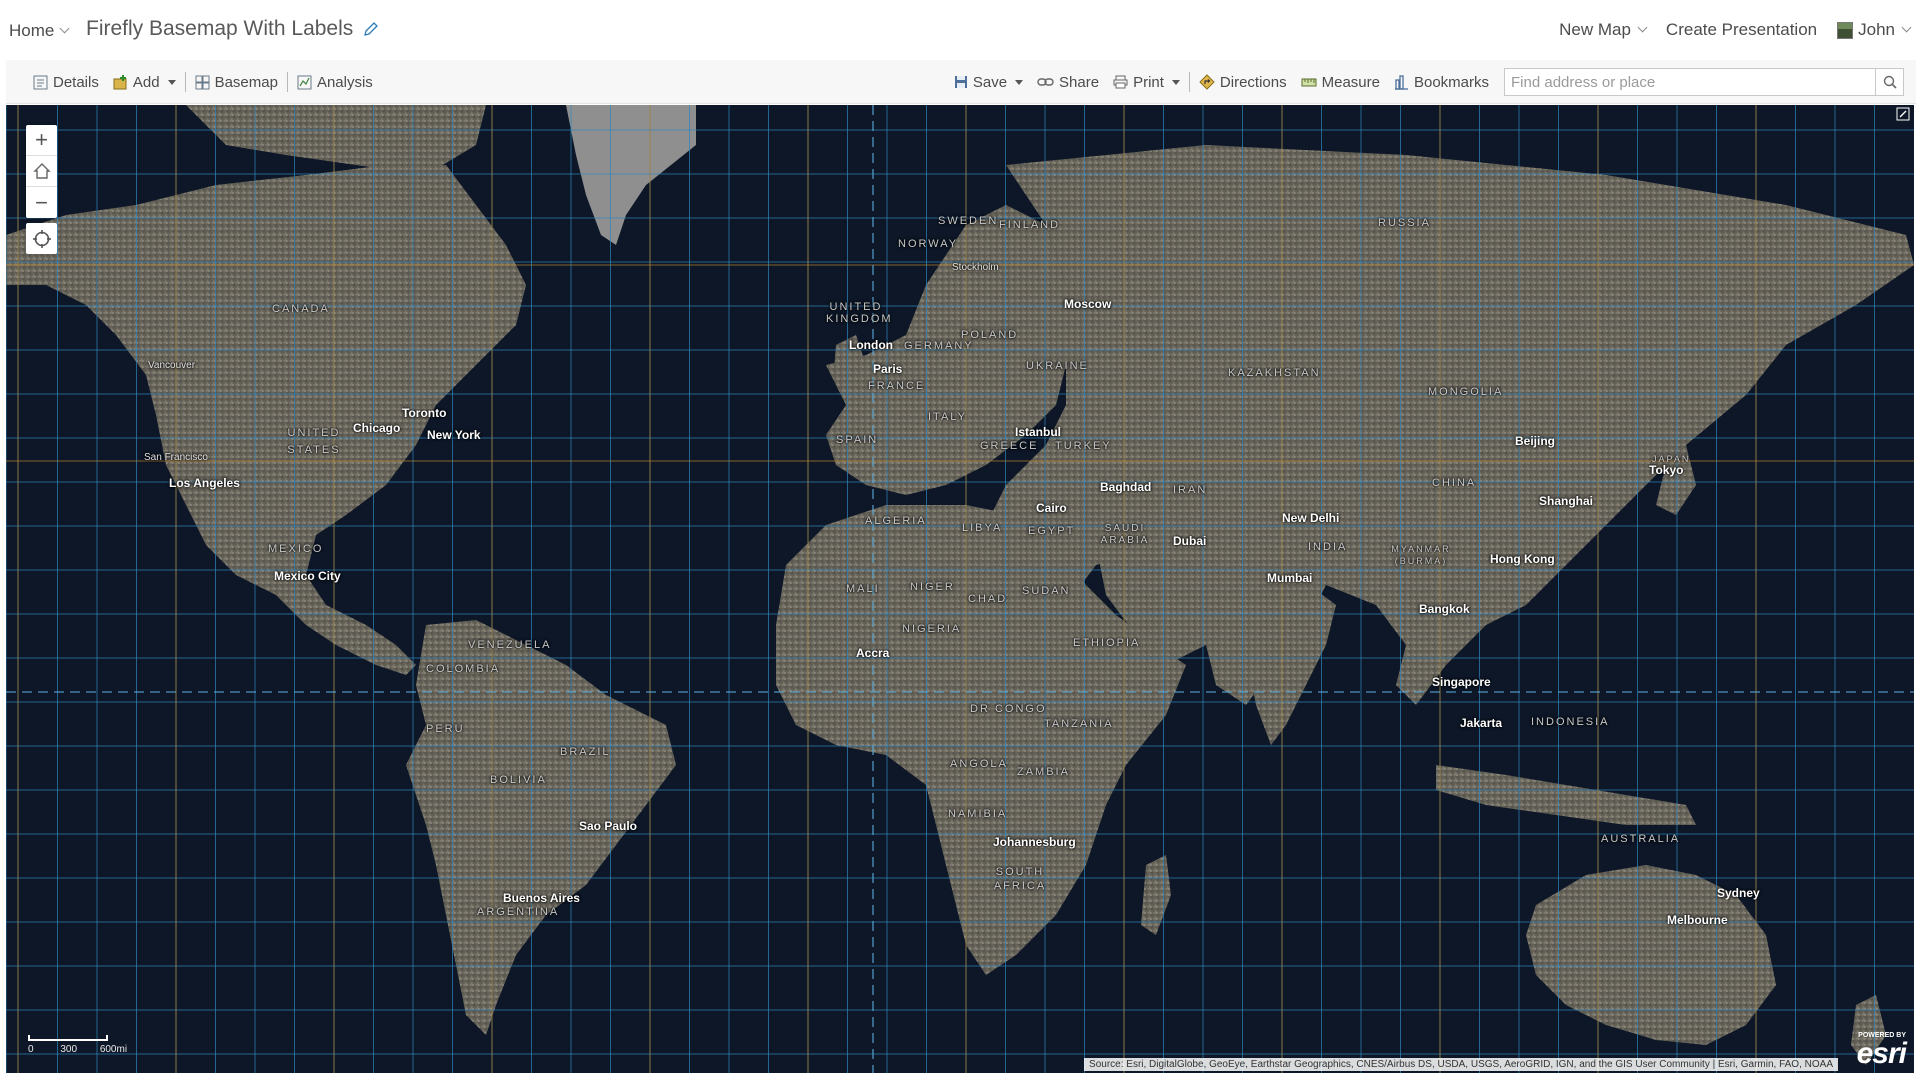 The width and height of the screenshot is (1920, 1080). I want to click on user-menu: John, so click(1874, 30).